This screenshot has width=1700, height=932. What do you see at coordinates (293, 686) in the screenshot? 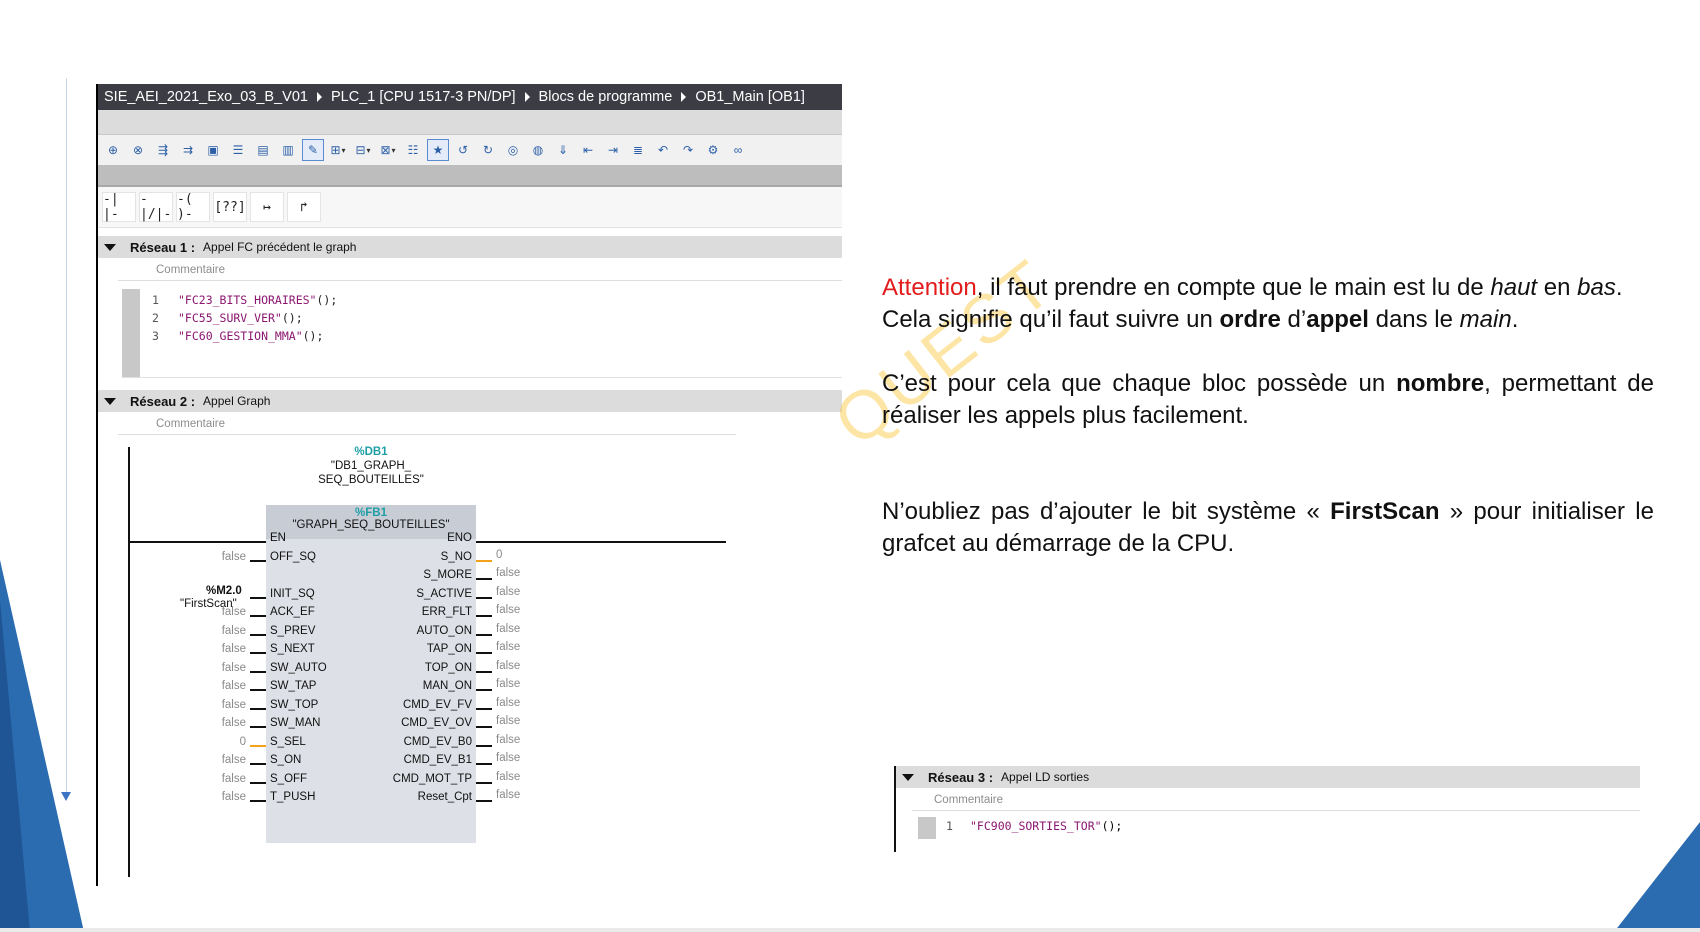
I see `fb-input-pin: SW_TAP` at bounding box center [293, 686].